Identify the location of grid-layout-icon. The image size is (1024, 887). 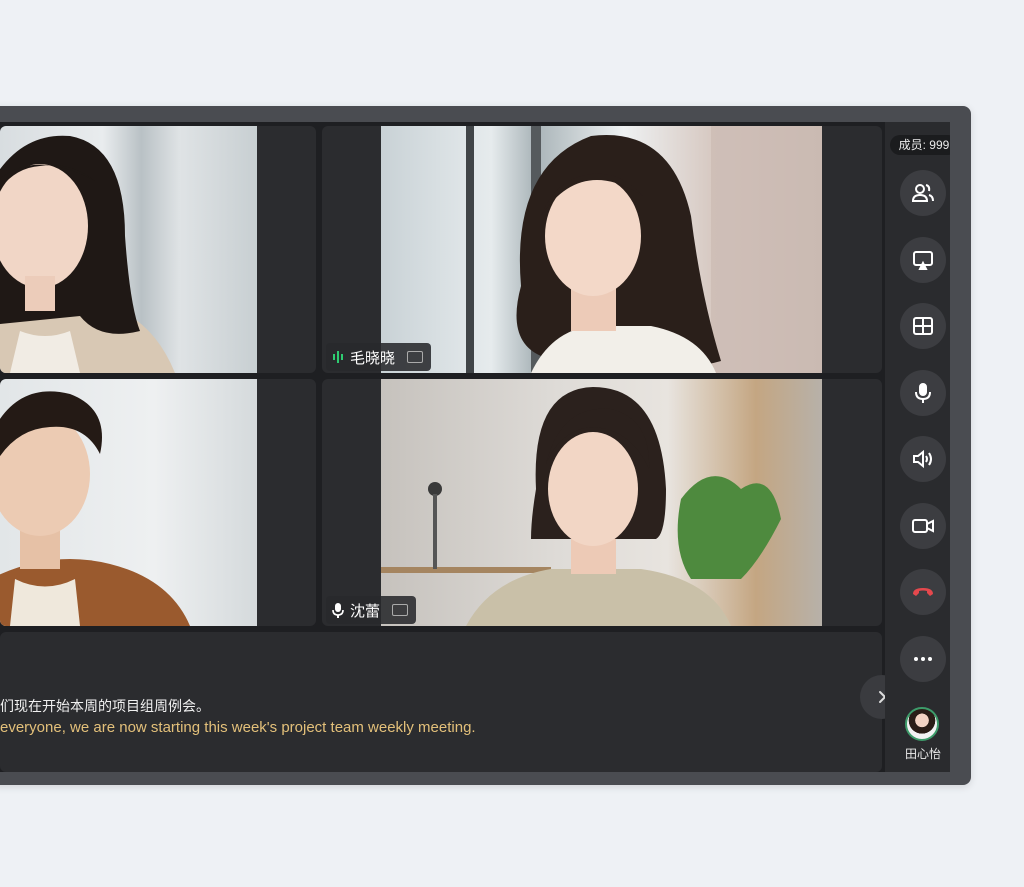
(923, 326).